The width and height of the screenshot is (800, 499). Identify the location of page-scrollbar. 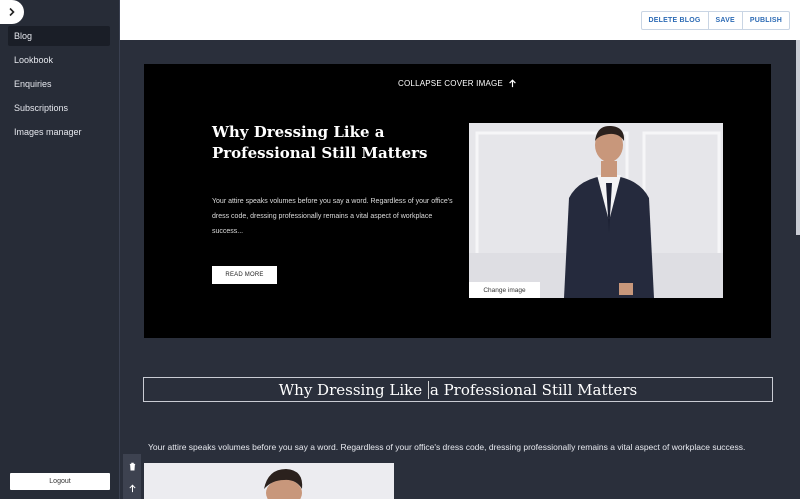
(798, 137).